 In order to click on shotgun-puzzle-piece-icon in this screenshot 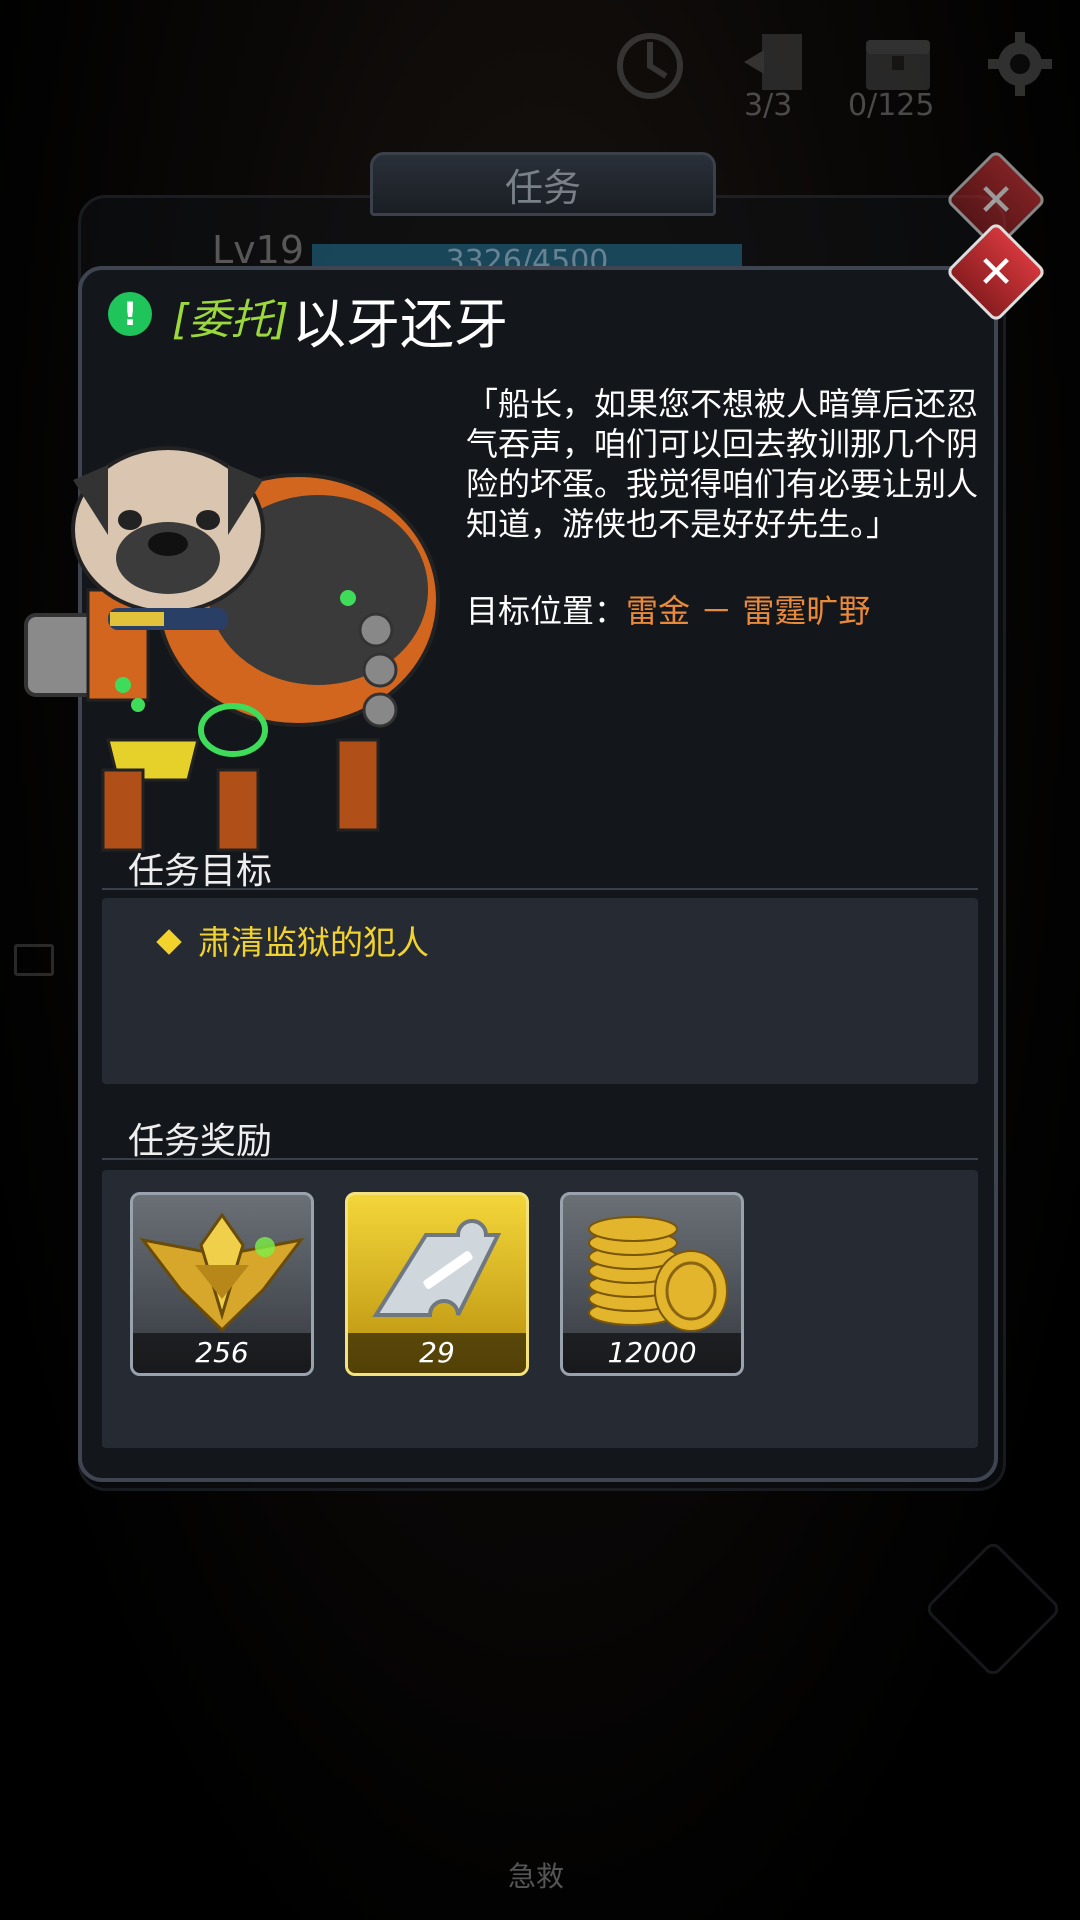, I will do `click(437, 1268)`.